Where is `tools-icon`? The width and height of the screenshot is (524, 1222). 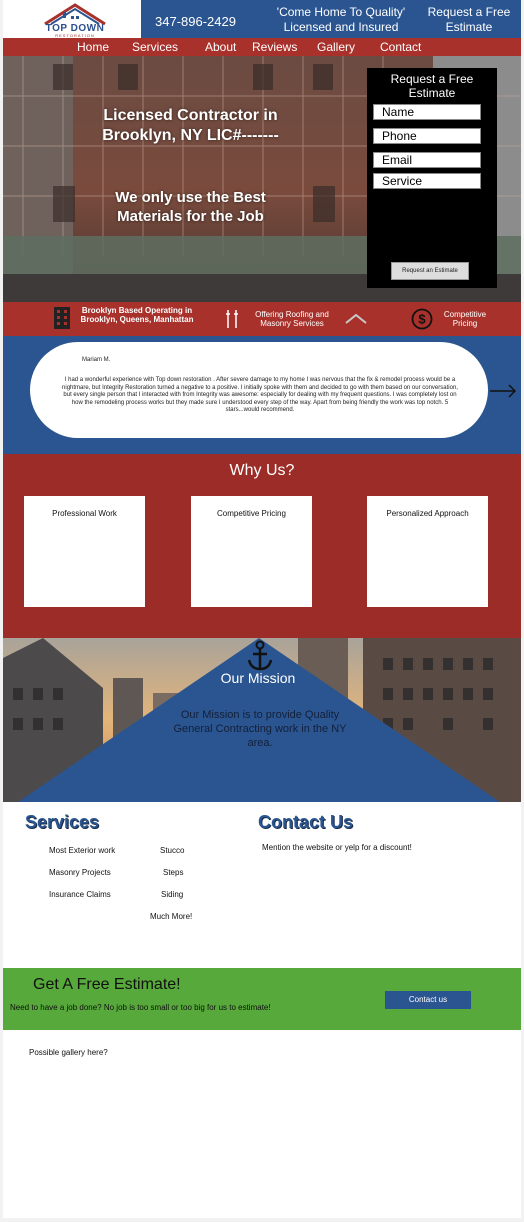
tools-icon is located at coordinates (232, 319).